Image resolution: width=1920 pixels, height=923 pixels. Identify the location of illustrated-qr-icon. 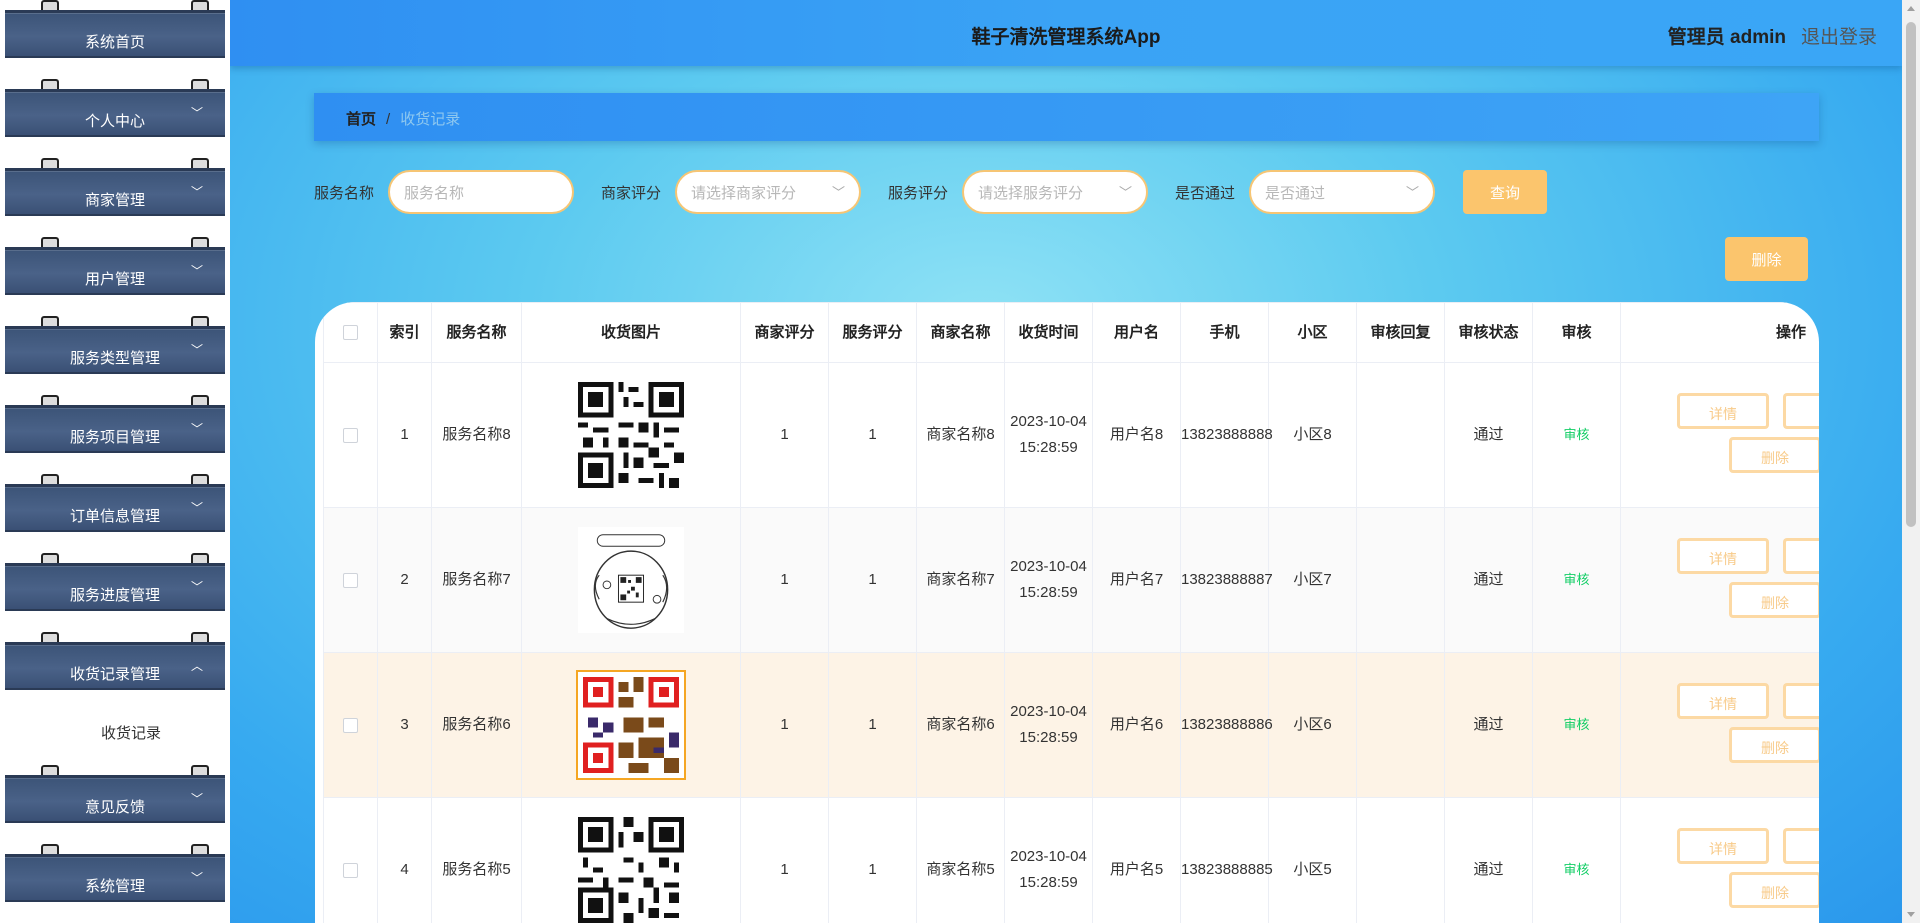
(631, 580).